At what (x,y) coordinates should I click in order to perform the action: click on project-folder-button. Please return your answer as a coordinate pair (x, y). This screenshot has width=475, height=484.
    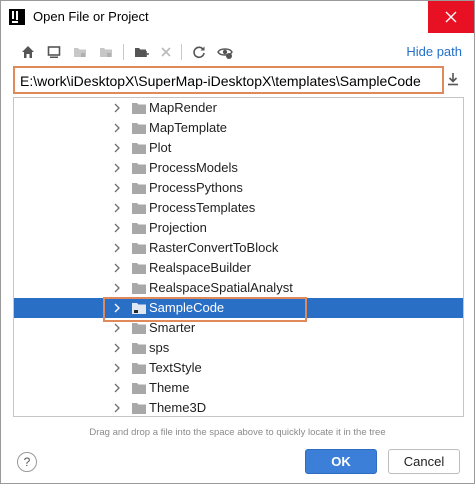
    Looking at the image, I should click on (80, 52).